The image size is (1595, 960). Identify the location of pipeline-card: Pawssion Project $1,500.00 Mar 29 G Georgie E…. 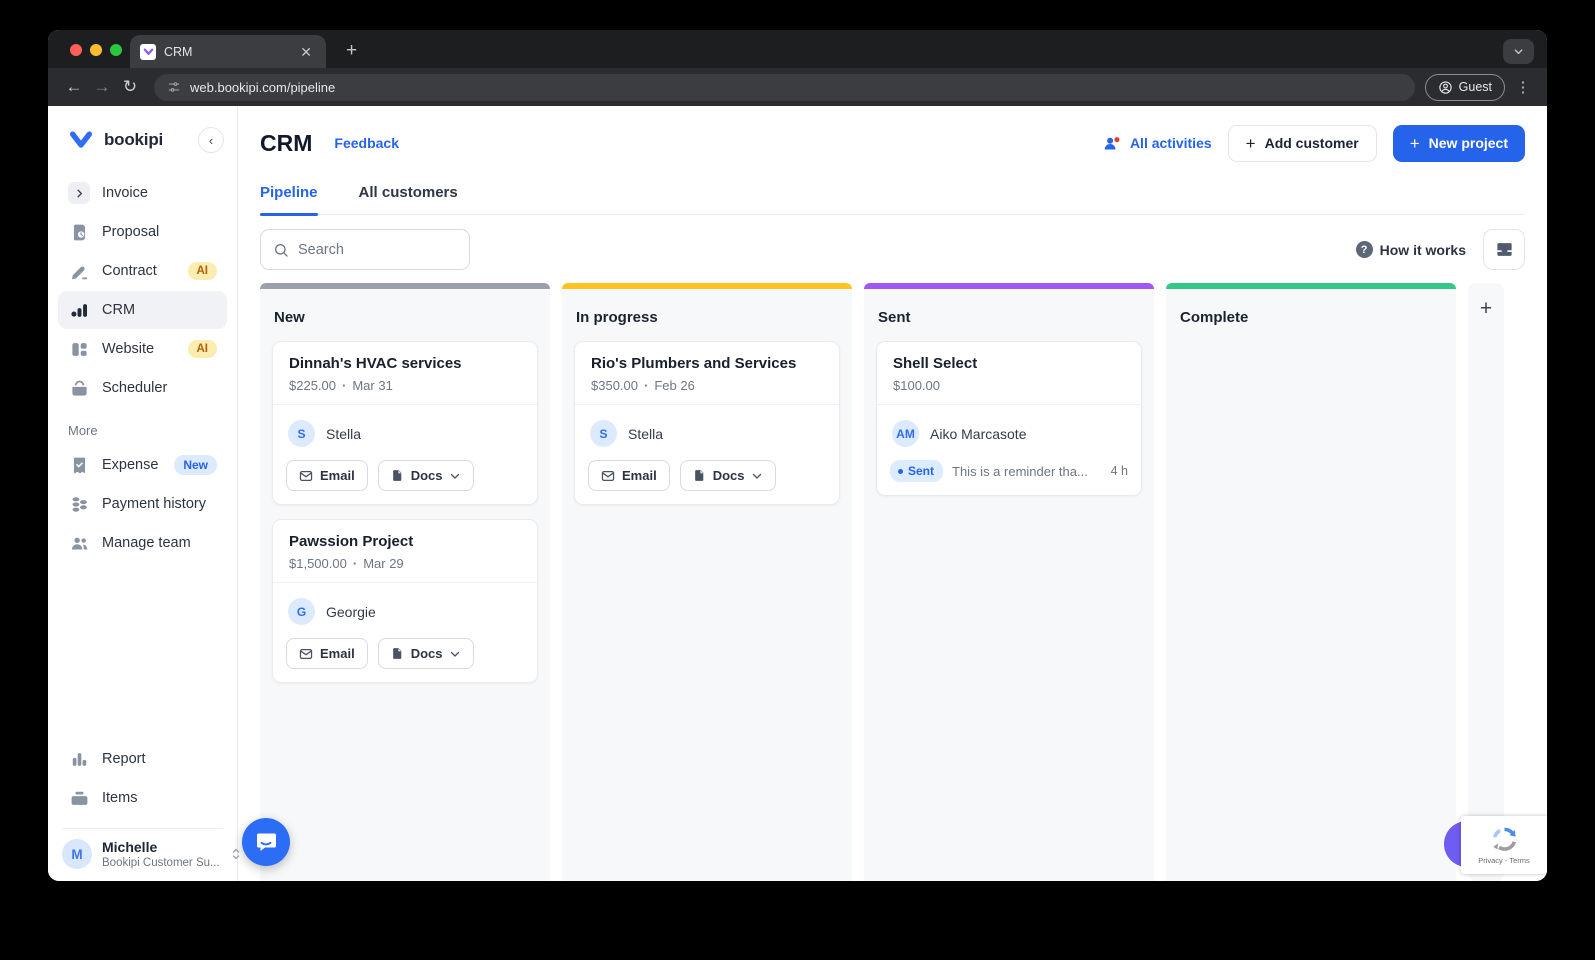
(405, 601).